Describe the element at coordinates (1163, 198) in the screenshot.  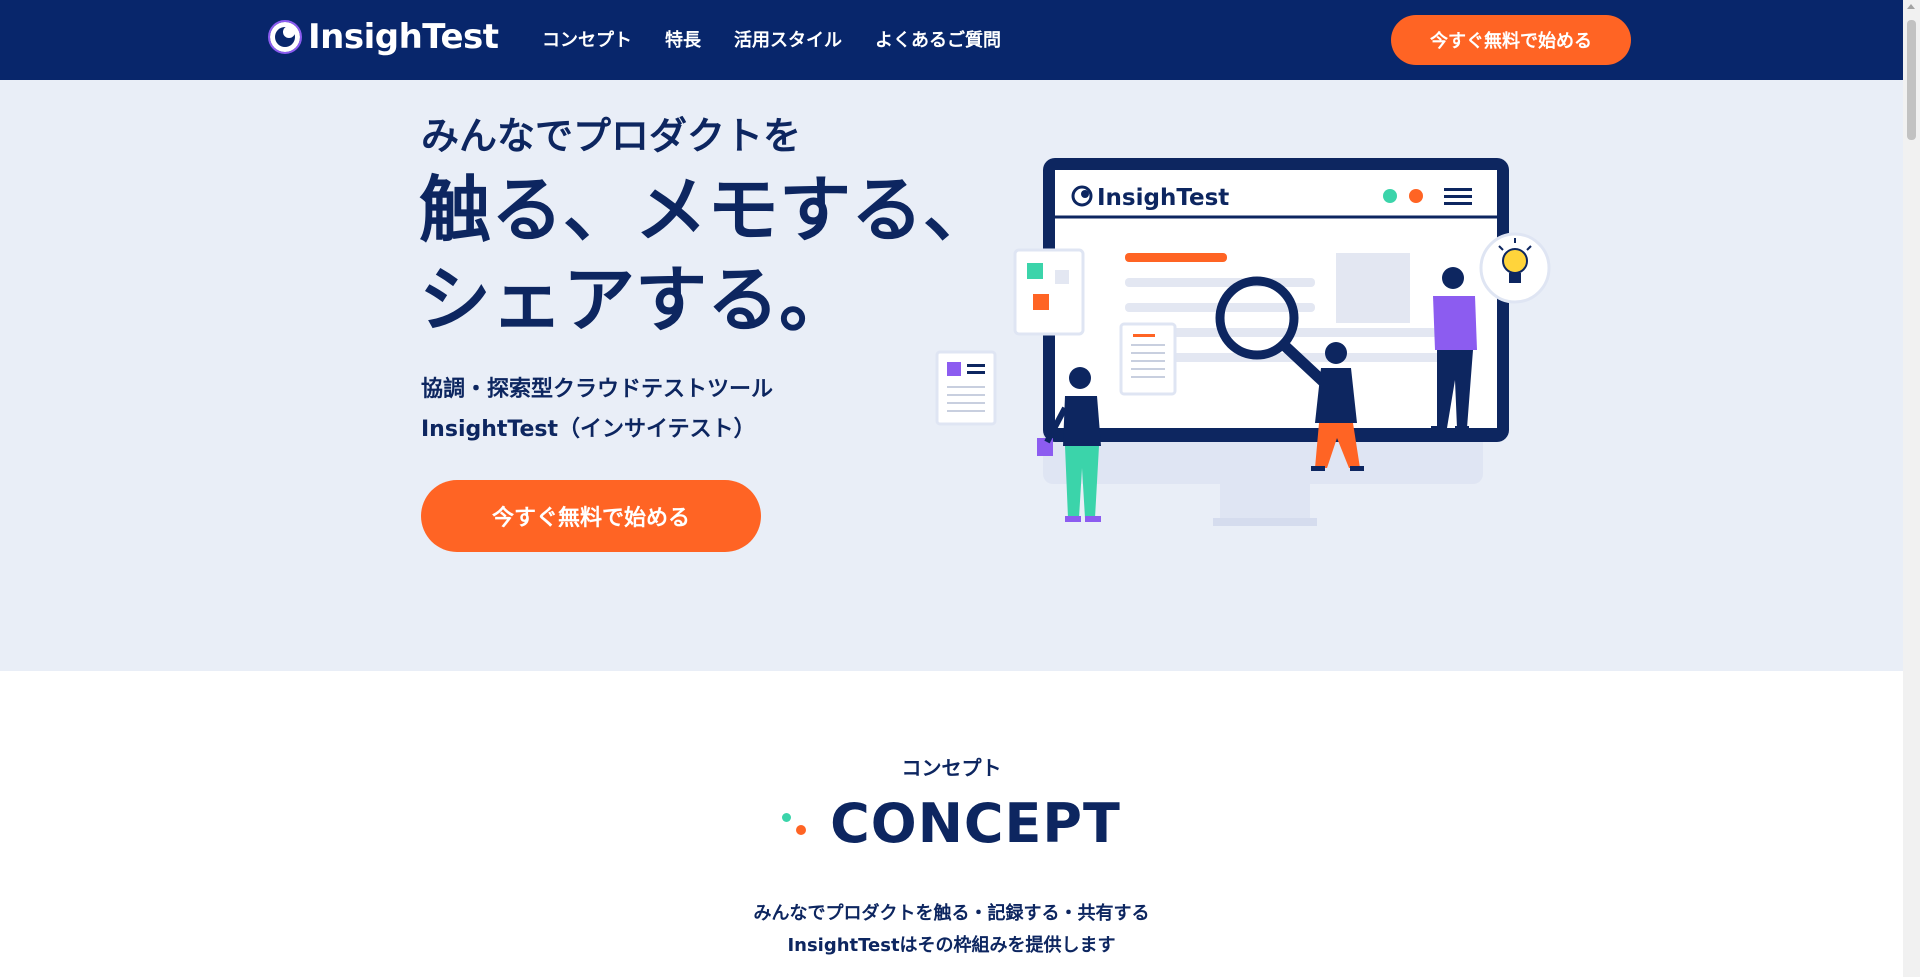
I see `screen-logo-text: InsighTest` at that location.